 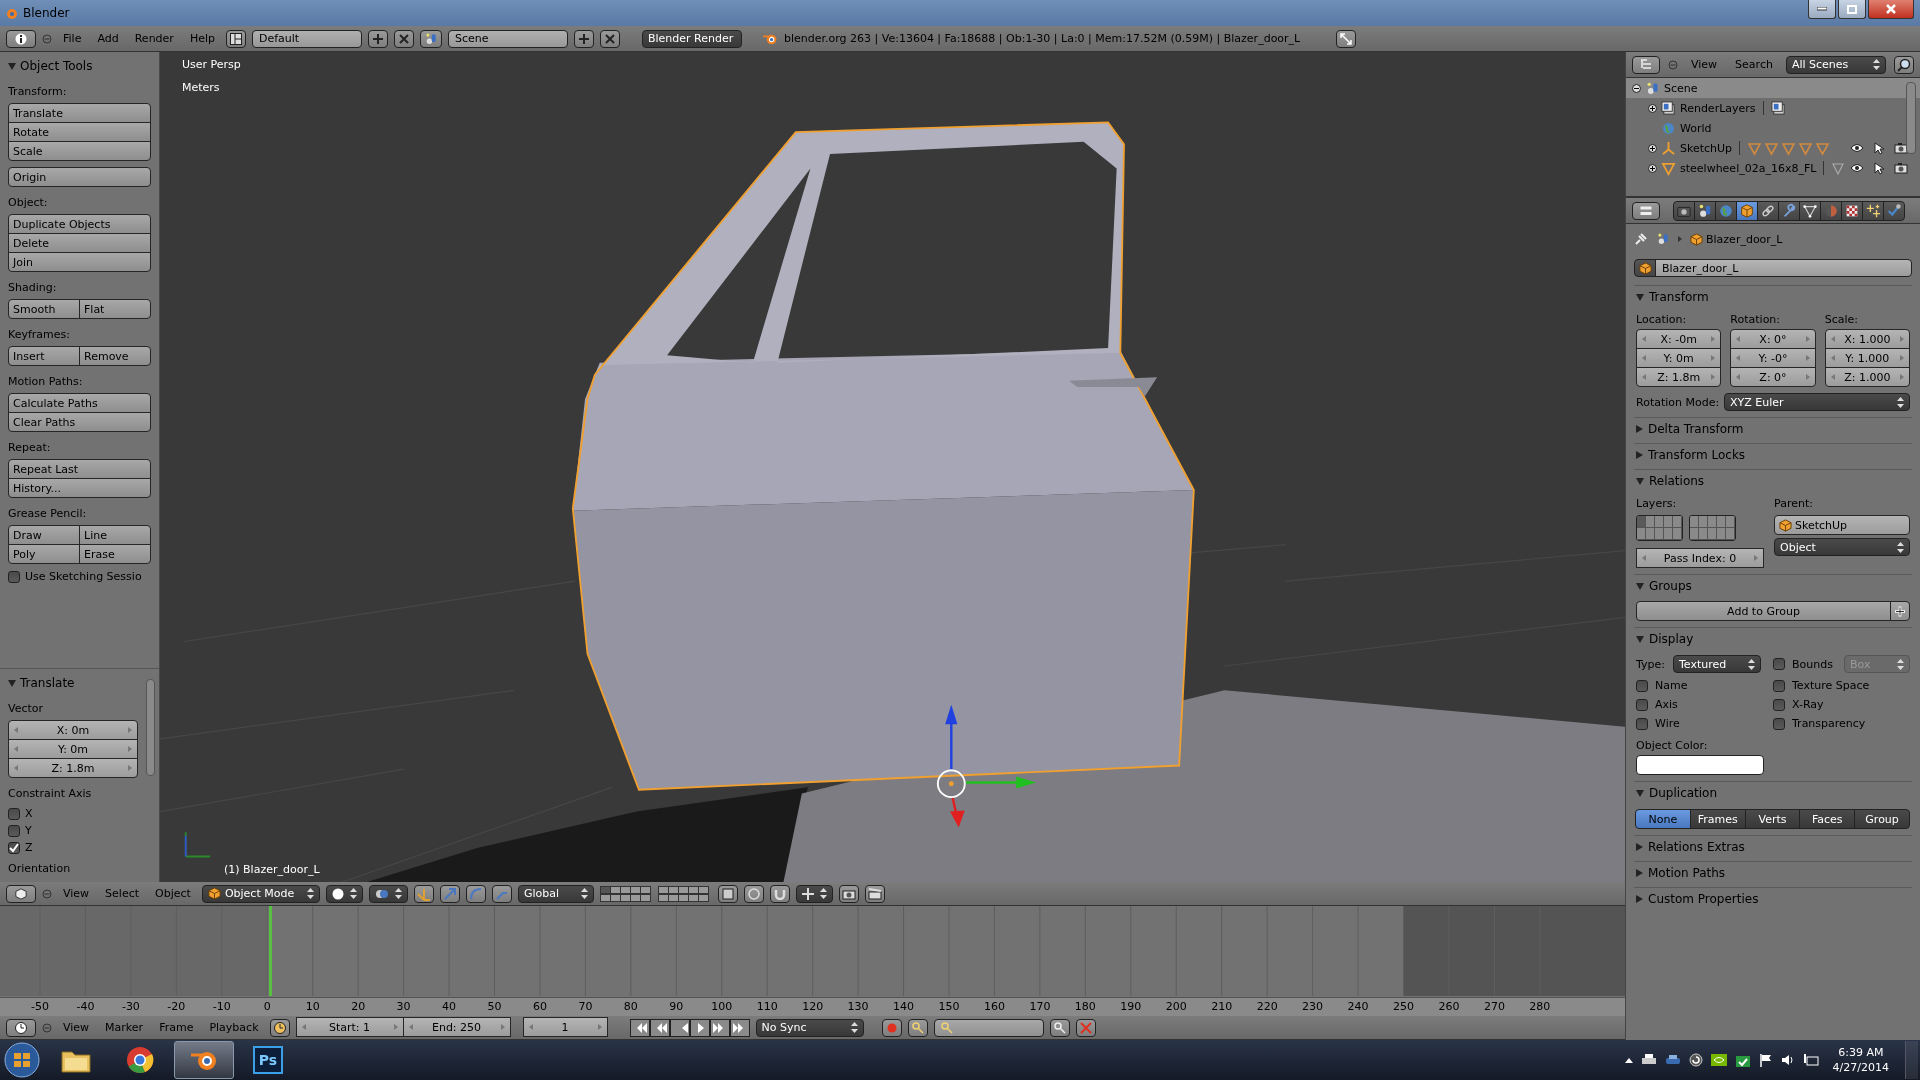 What do you see at coordinates (79, 469) in the screenshot?
I see `tool-button: Repeat Last` at bounding box center [79, 469].